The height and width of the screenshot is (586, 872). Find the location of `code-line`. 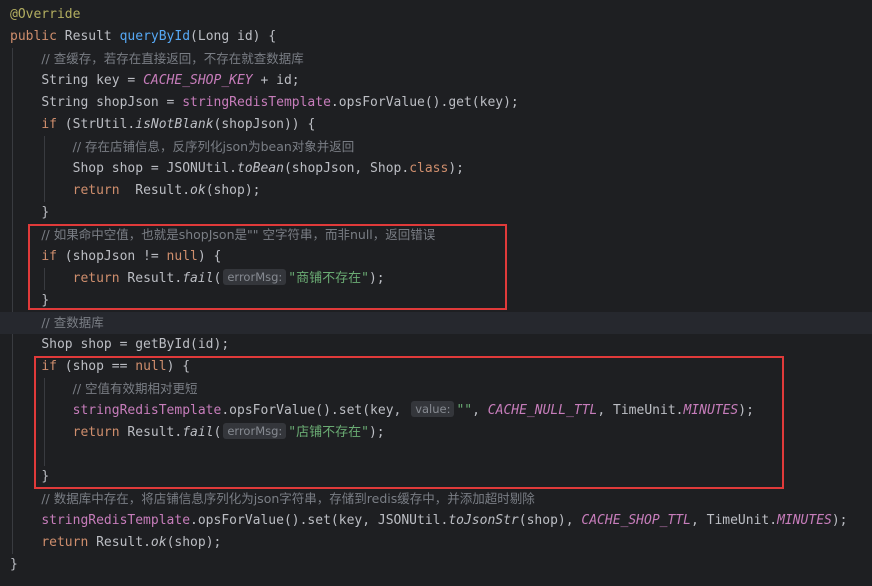

code-line is located at coordinates (440, 455).